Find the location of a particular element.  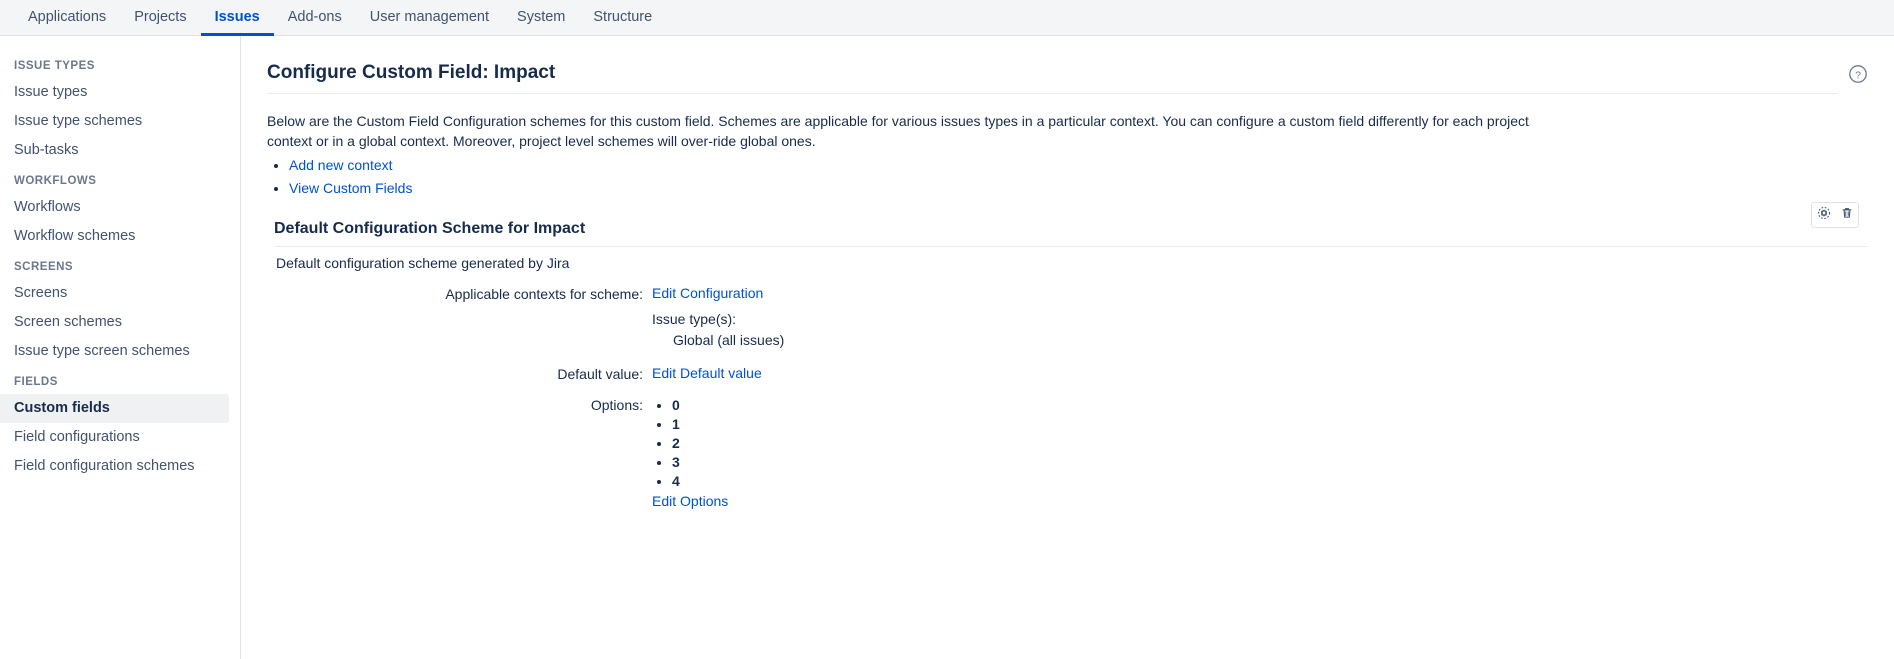

sidebar-section-issue-types: ISSUE TYPES is located at coordinates (54, 66).